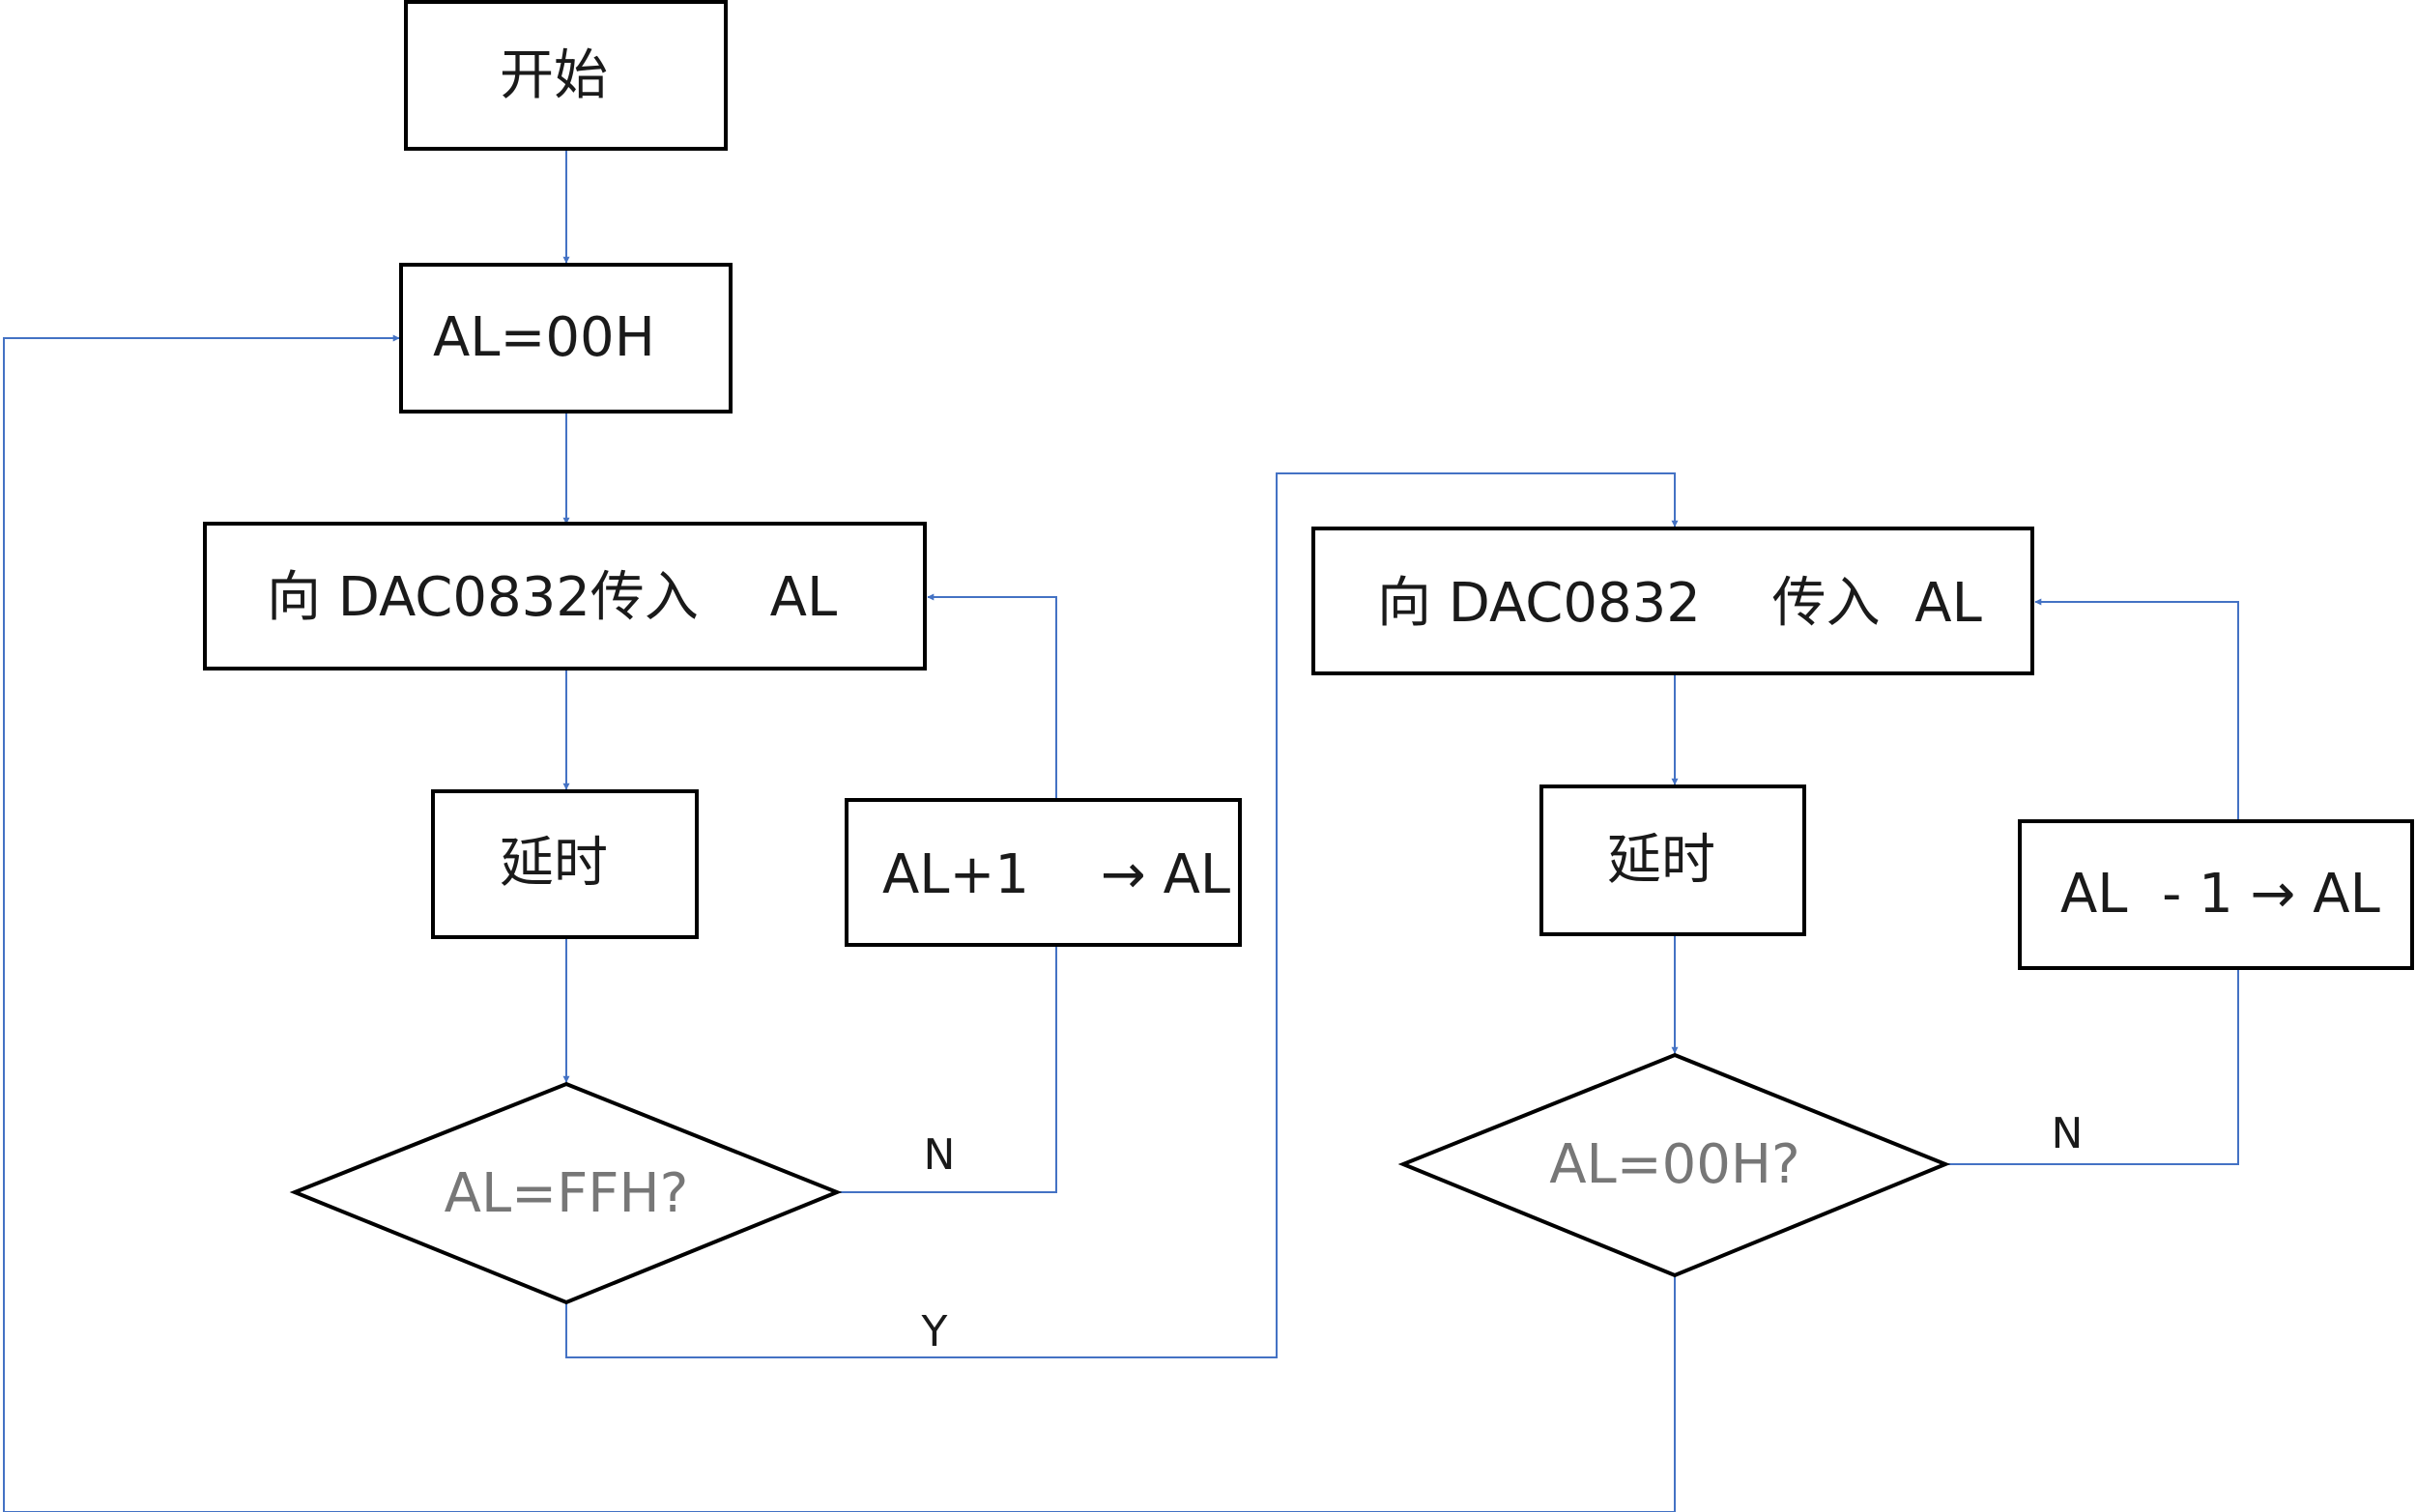  I want to click on node-check-00: AL=00H?, so click(1674, 1165).